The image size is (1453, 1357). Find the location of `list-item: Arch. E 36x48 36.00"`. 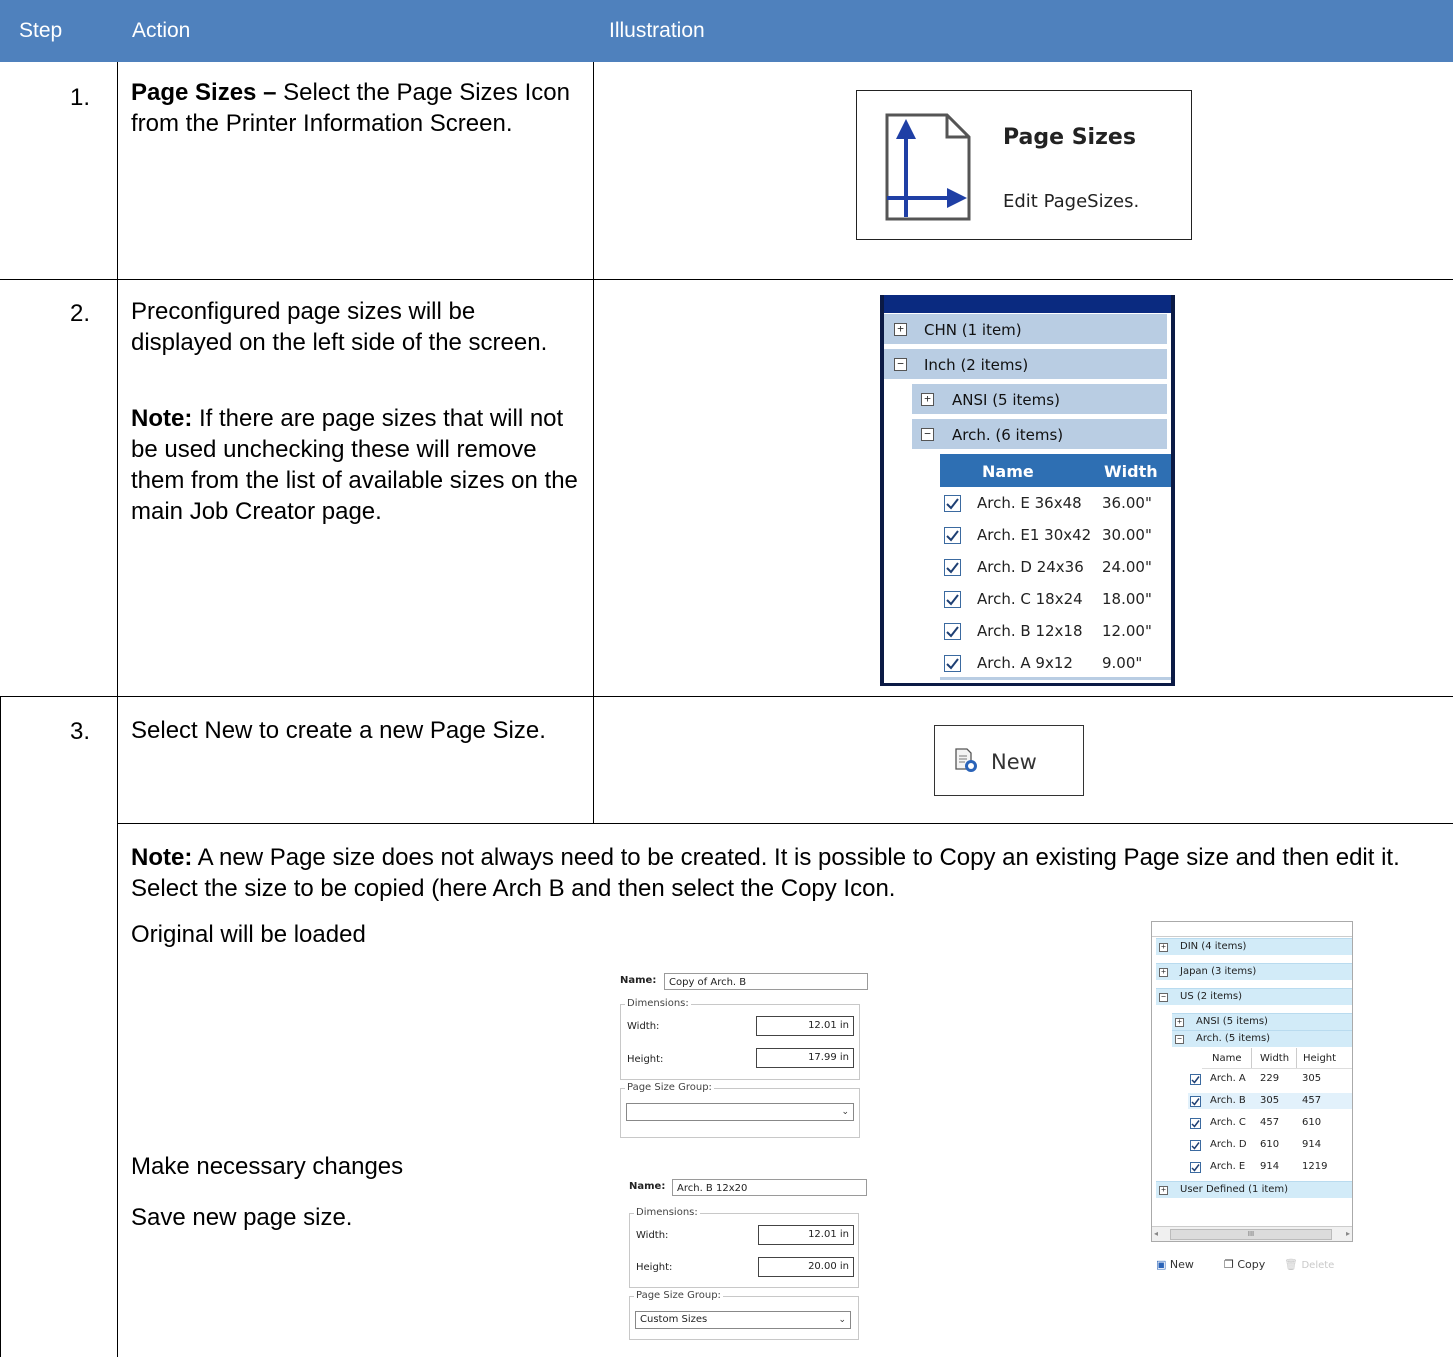

list-item: Arch. E 36x48 36.00" is located at coordinates (1055, 503).